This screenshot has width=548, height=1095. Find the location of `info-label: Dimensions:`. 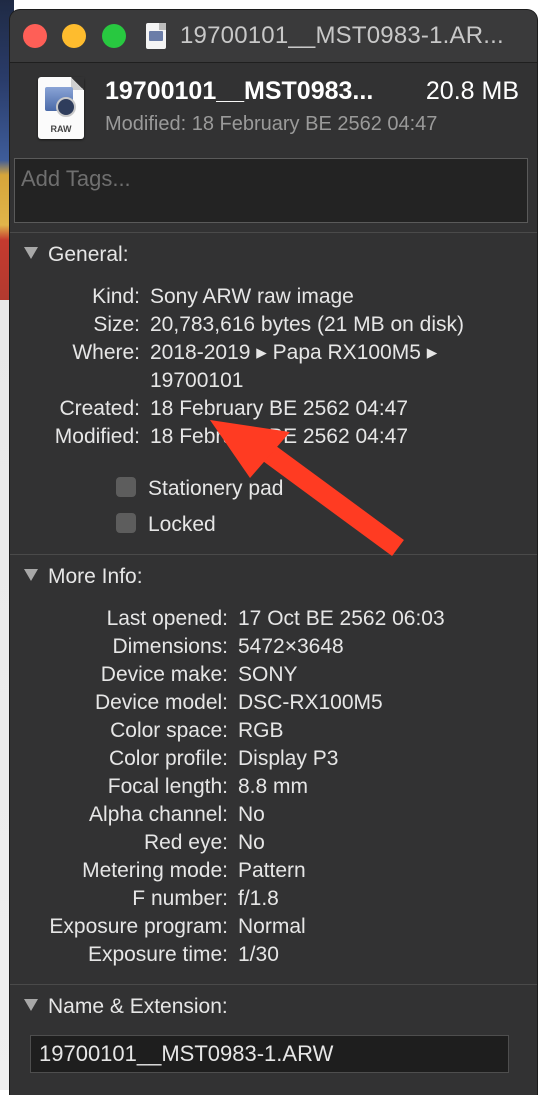

info-label: Dimensions: is located at coordinates (170, 646).